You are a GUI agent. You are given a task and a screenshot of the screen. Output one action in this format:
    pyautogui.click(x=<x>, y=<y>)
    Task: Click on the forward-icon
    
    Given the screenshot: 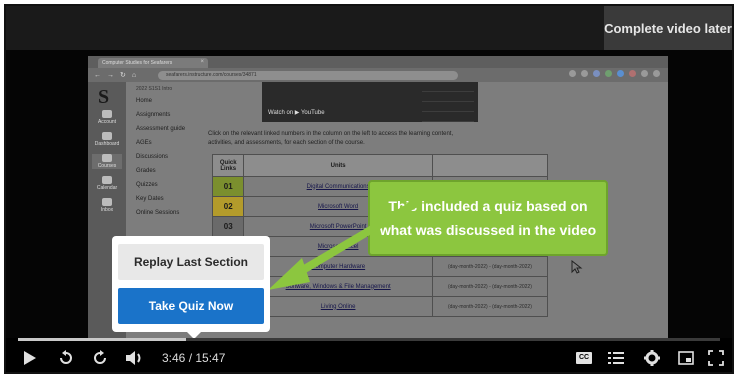 What is the action you would take?
    pyautogui.click(x=100, y=357)
    